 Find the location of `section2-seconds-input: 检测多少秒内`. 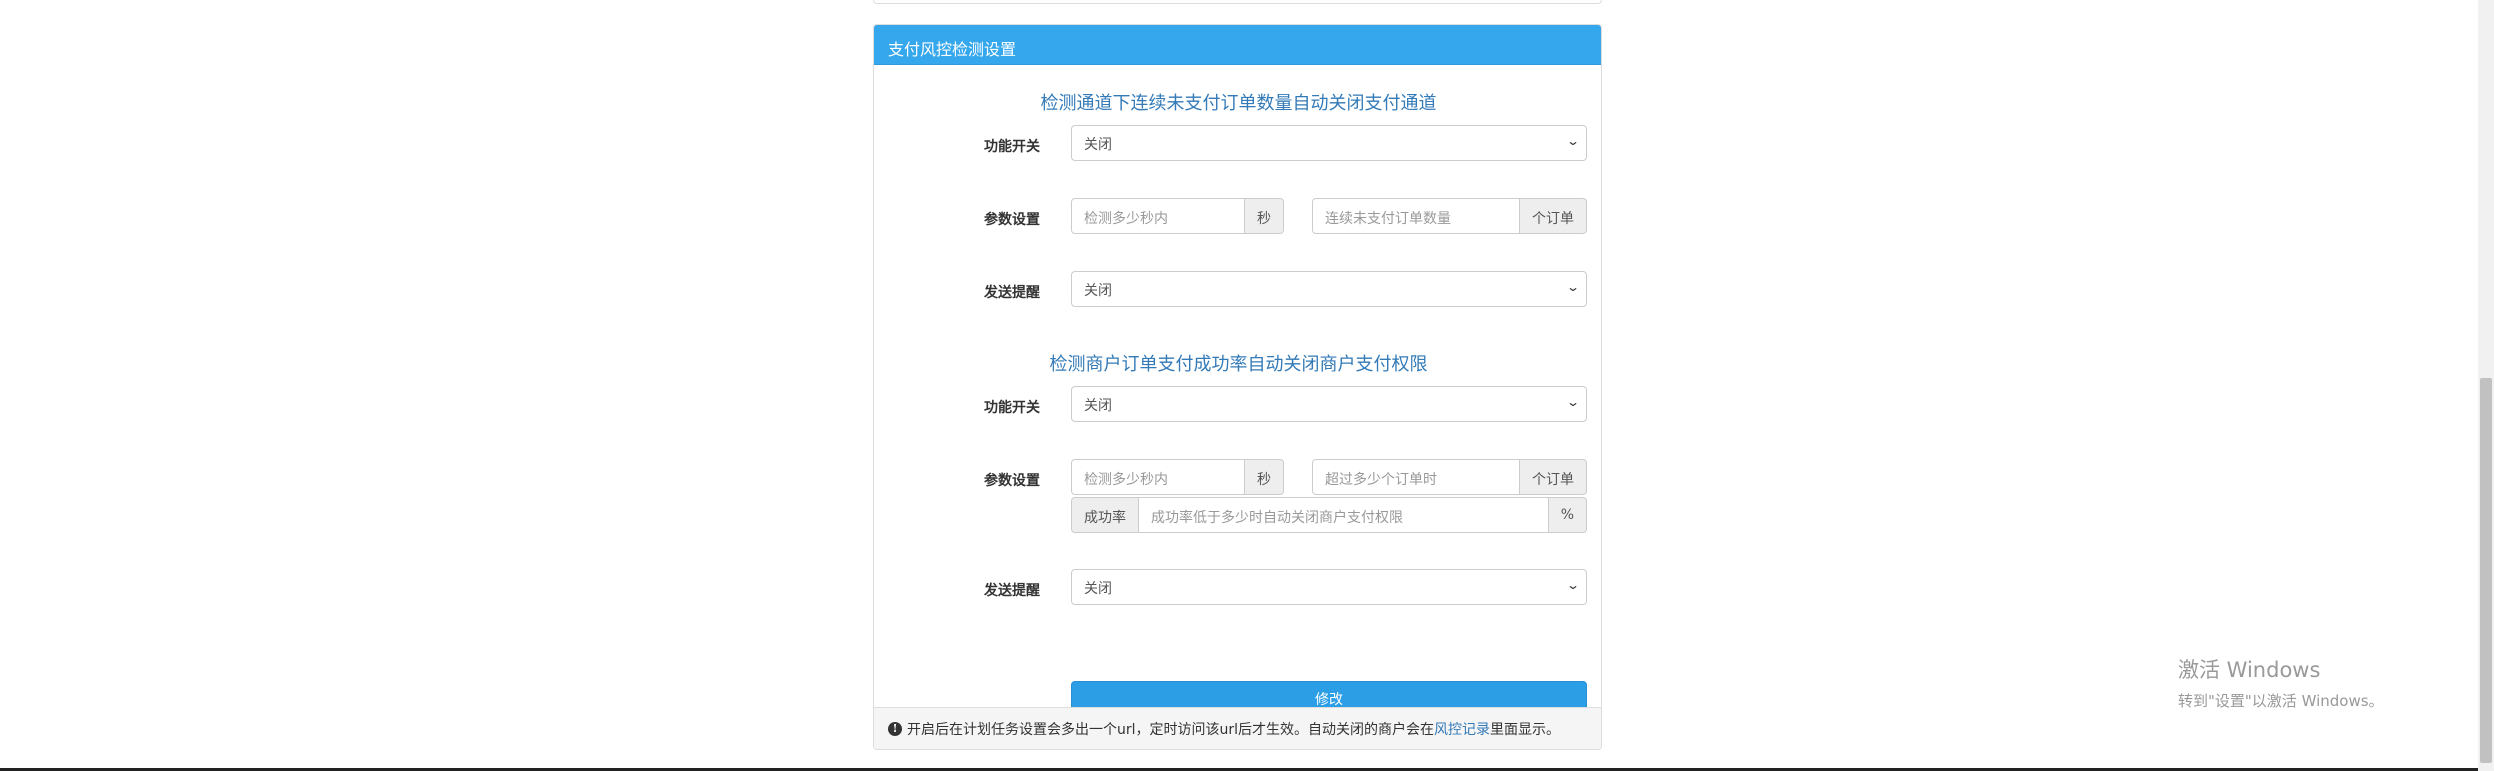

section2-seconds-input: 检测多少秒内 is located at coordinates (1158, 477).